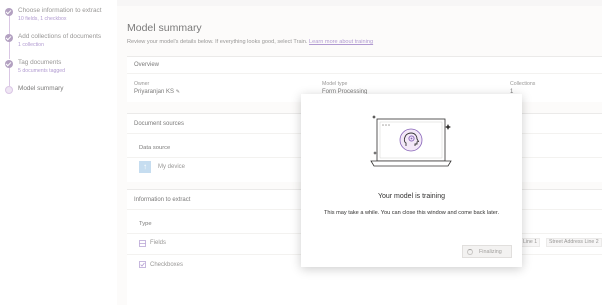  What do you see at coordinates (411, 141) in the screenshot?
I see `laptop-training-illustration` at bounding box center [411, 141].